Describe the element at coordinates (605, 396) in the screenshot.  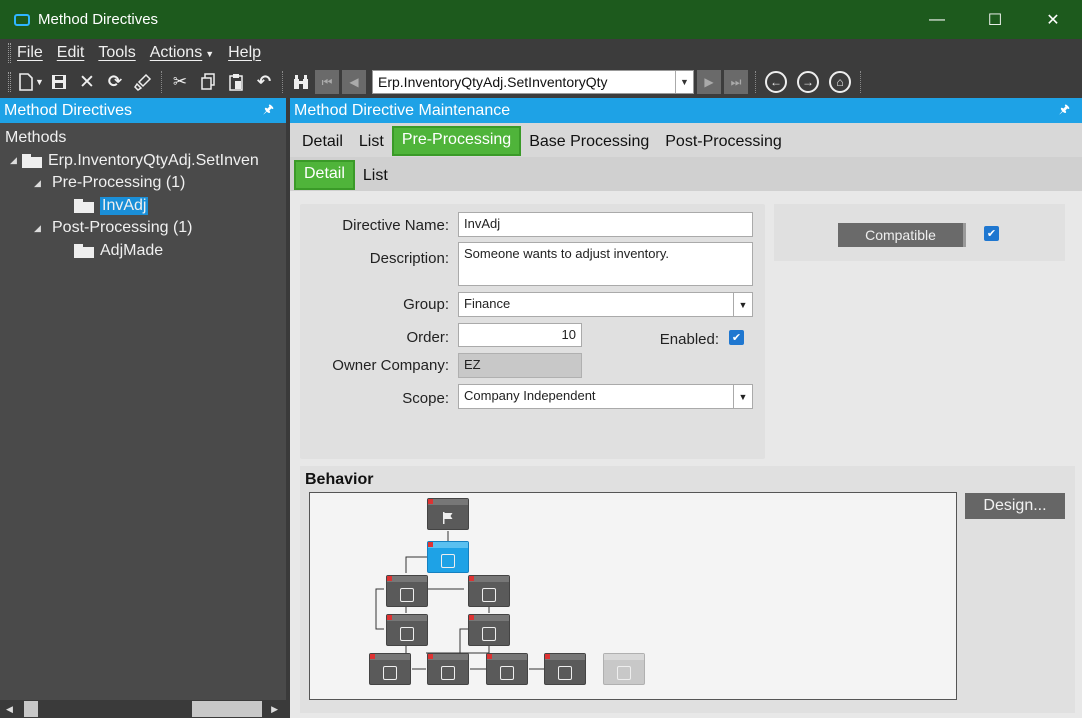
I see `scope-select: Company Independent ▼` at that location.